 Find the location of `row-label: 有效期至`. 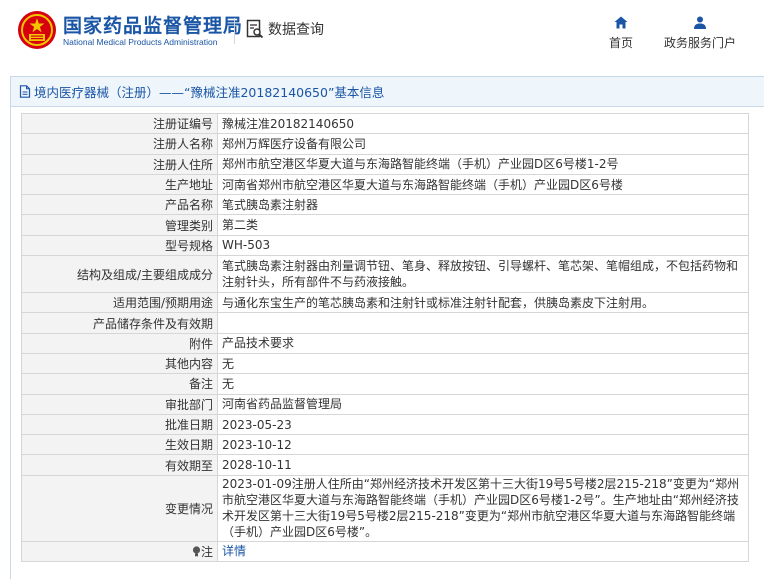

row-label: 有效期至 is located at coordinates (119, 465).